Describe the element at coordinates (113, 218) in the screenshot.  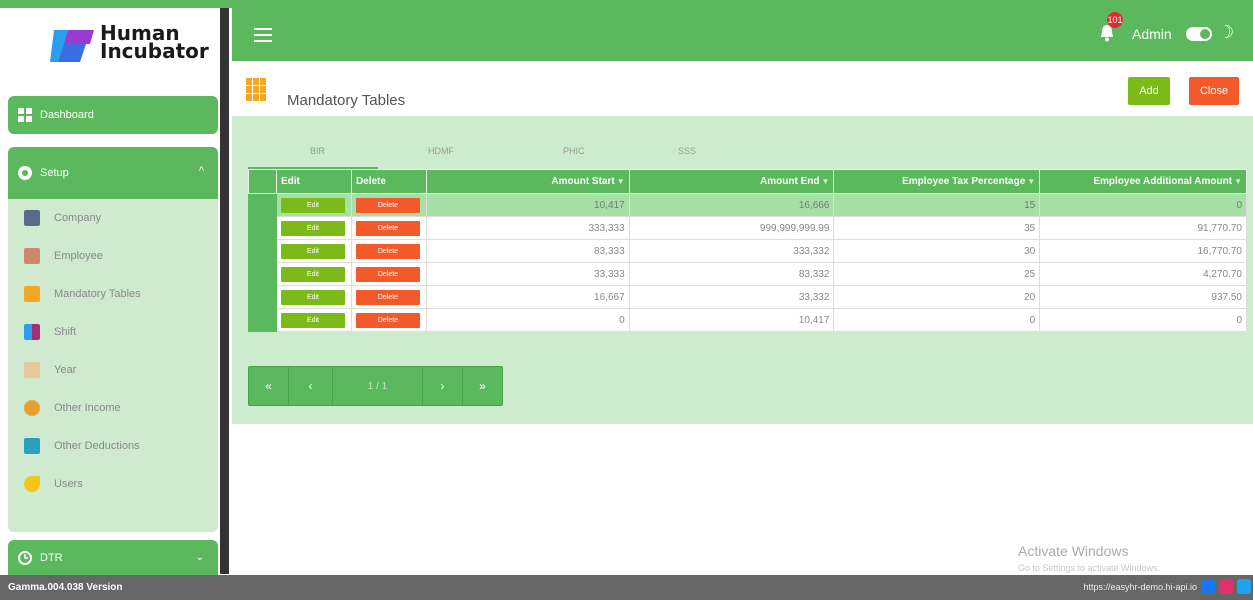
I see `sidebar-item-company: Company` at that location.